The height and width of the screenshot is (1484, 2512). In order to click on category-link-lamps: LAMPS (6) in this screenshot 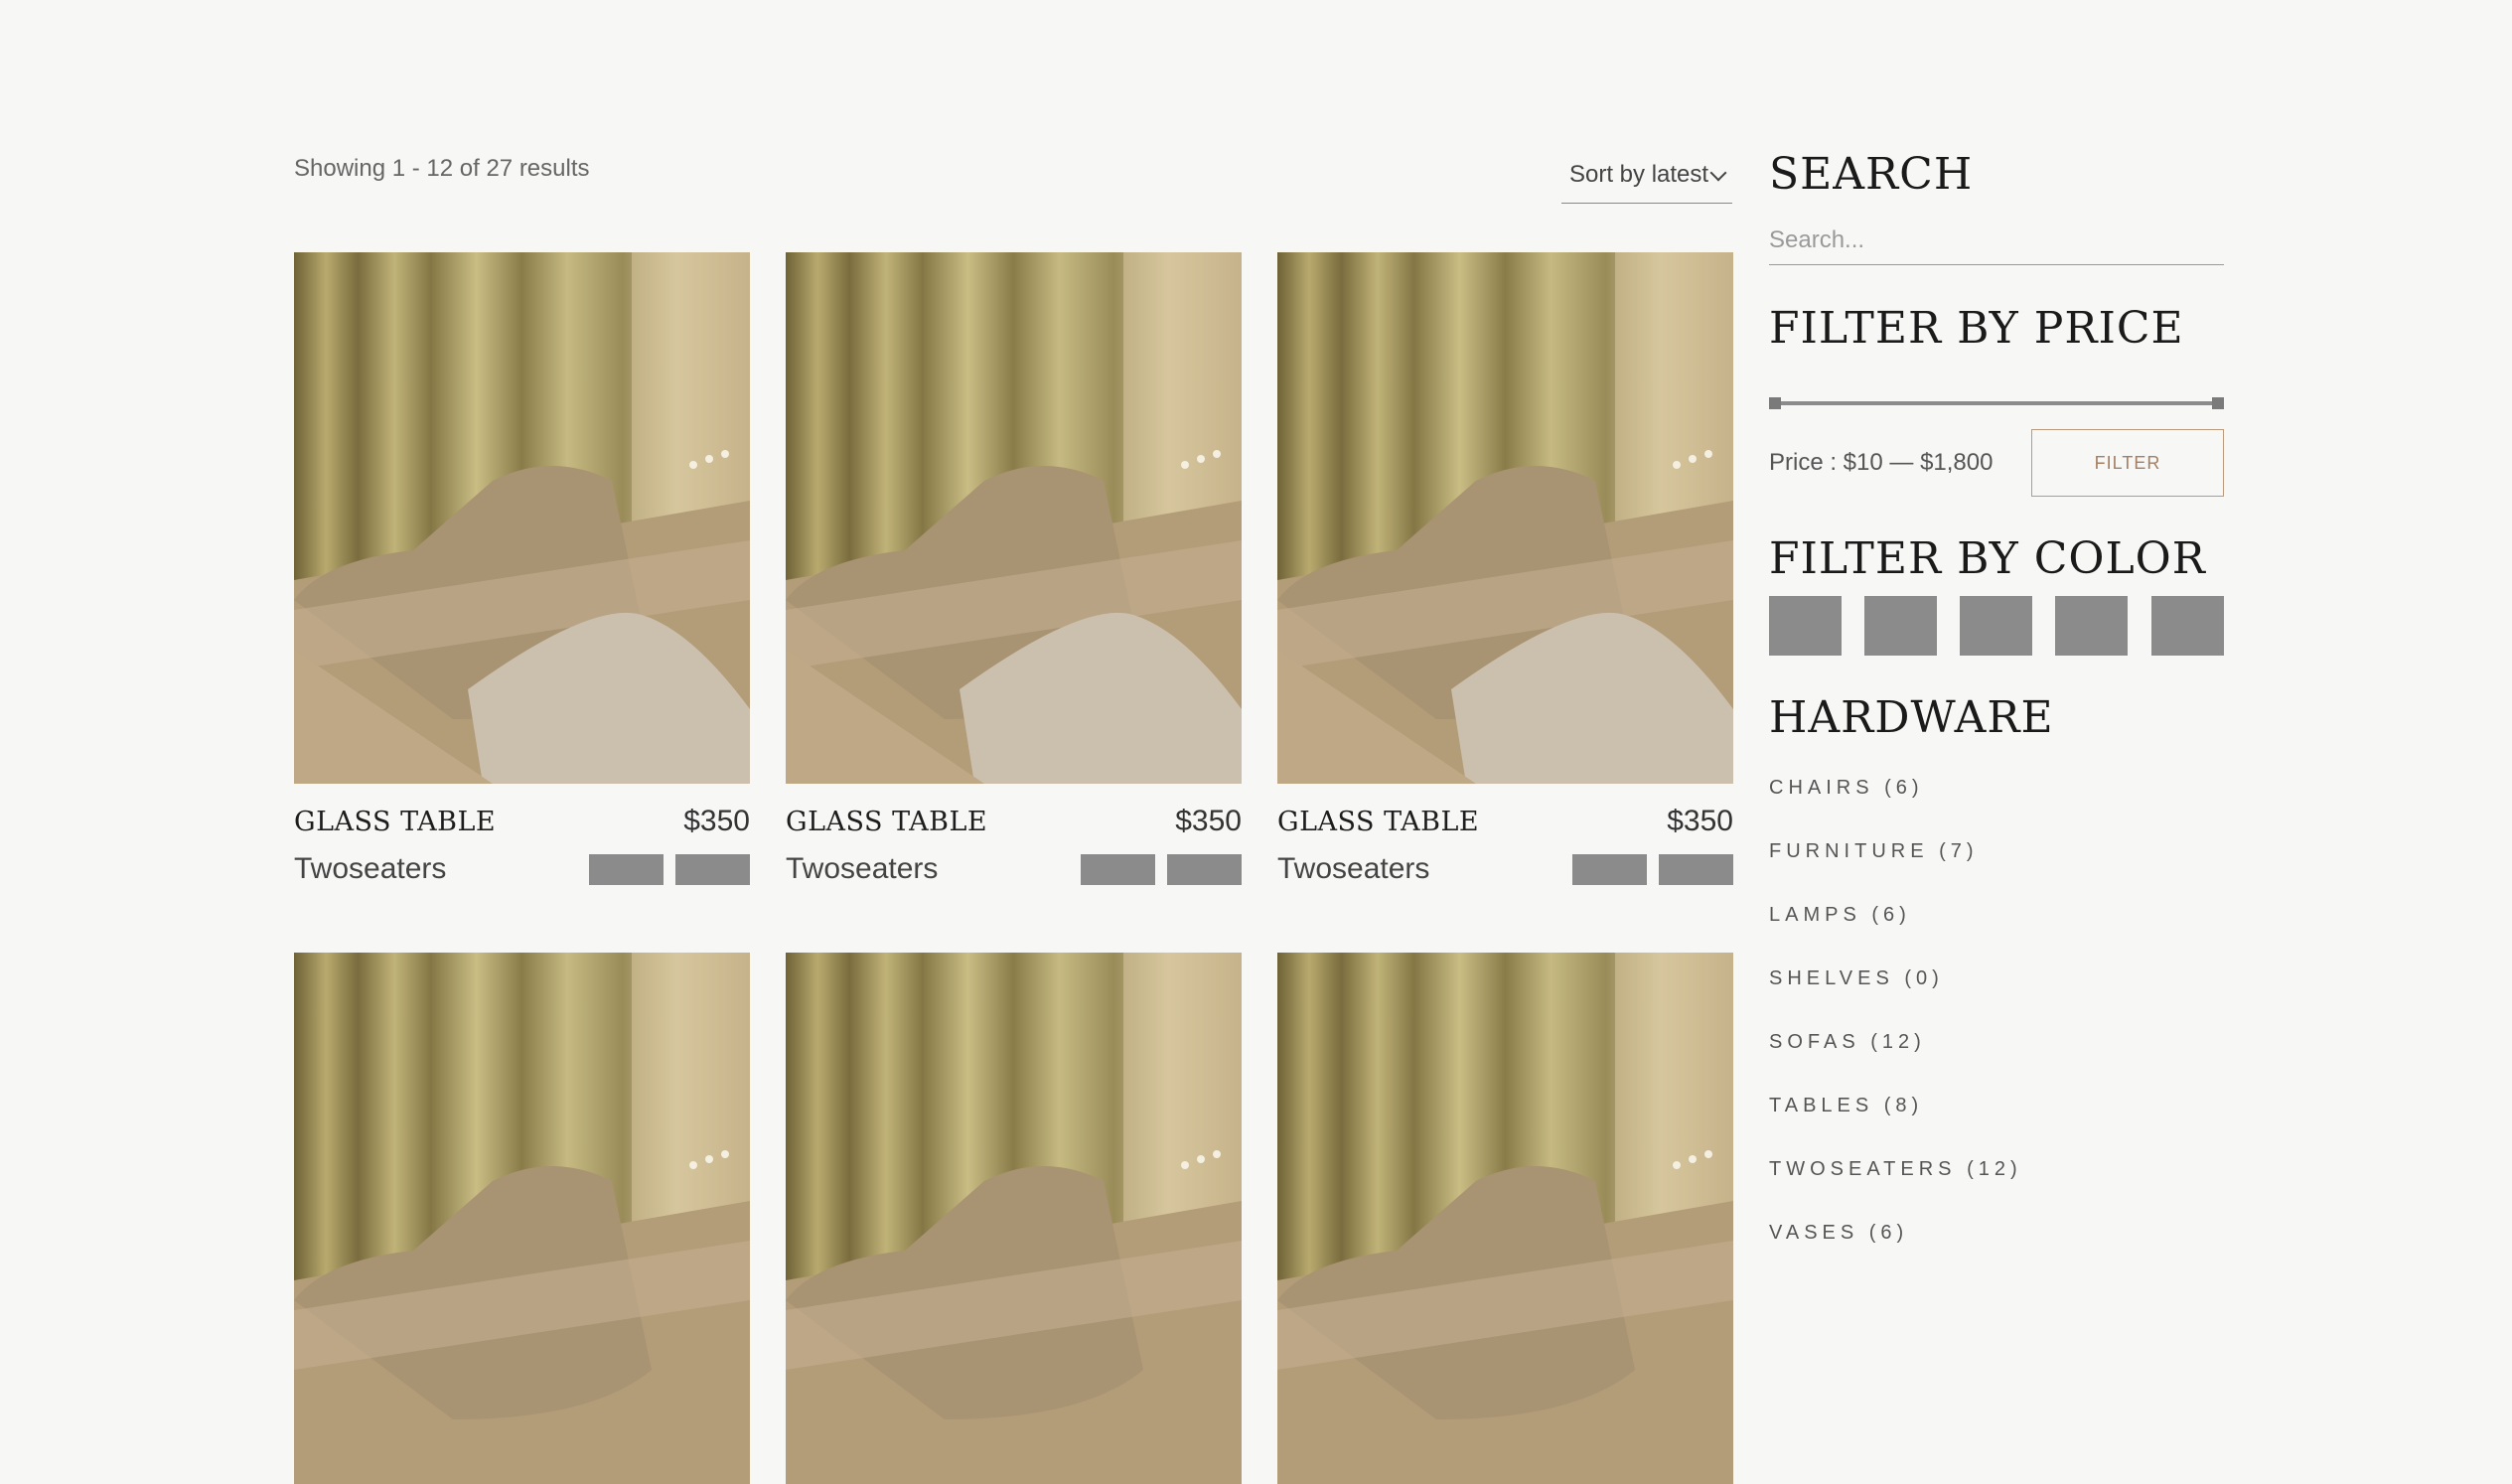, I will do `click(1840, 915)`.